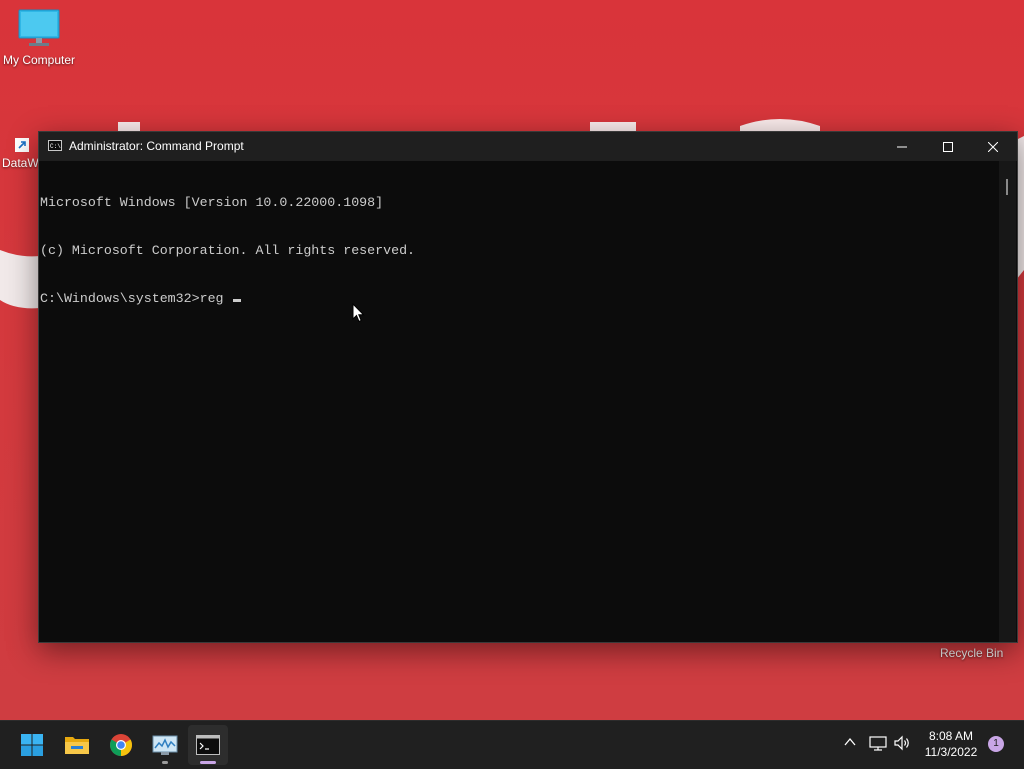 The width and height of the screenshot is (1024, 769). What do you see at coordinates (39, 27) in the screenshot?
I see `monitor-icon` at bounding box center [39, 27].